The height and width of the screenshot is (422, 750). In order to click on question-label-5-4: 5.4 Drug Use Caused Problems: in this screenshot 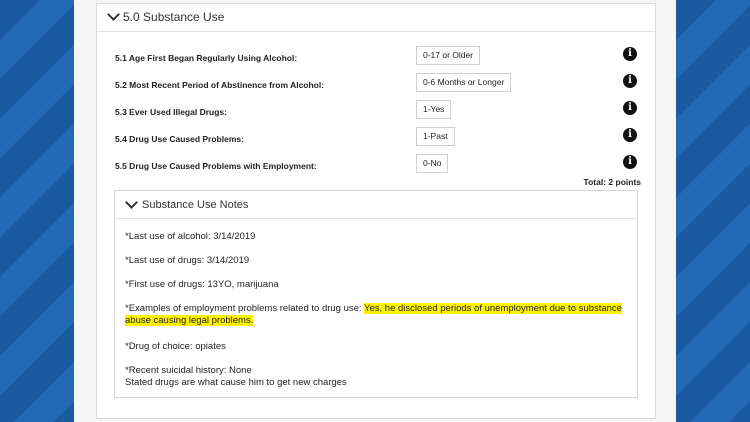, I will do `click(179, 139)`.